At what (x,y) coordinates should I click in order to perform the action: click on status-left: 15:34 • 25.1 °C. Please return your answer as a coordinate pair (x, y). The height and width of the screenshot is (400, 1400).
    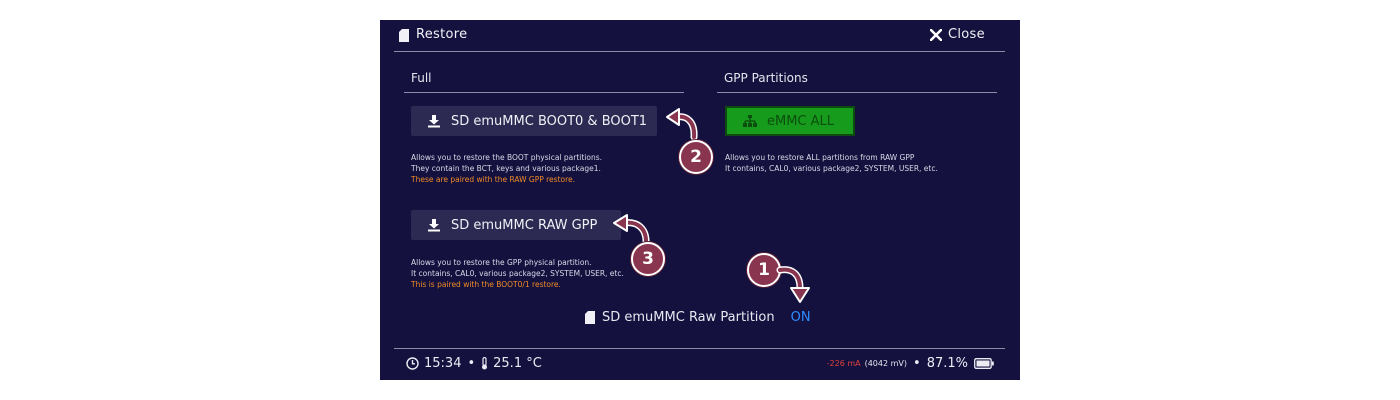
    Looking at the image, I should click on (474, 363).